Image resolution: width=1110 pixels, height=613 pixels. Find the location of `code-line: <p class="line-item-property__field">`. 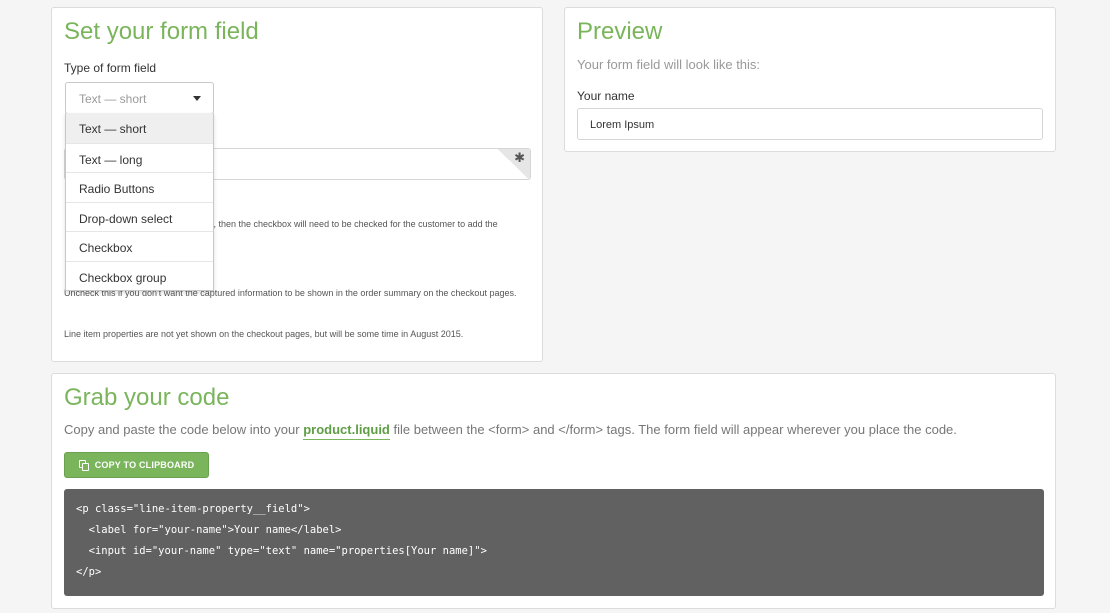

code-line: <p class="line-item-property__field"> is located at coordinates (193, 509).